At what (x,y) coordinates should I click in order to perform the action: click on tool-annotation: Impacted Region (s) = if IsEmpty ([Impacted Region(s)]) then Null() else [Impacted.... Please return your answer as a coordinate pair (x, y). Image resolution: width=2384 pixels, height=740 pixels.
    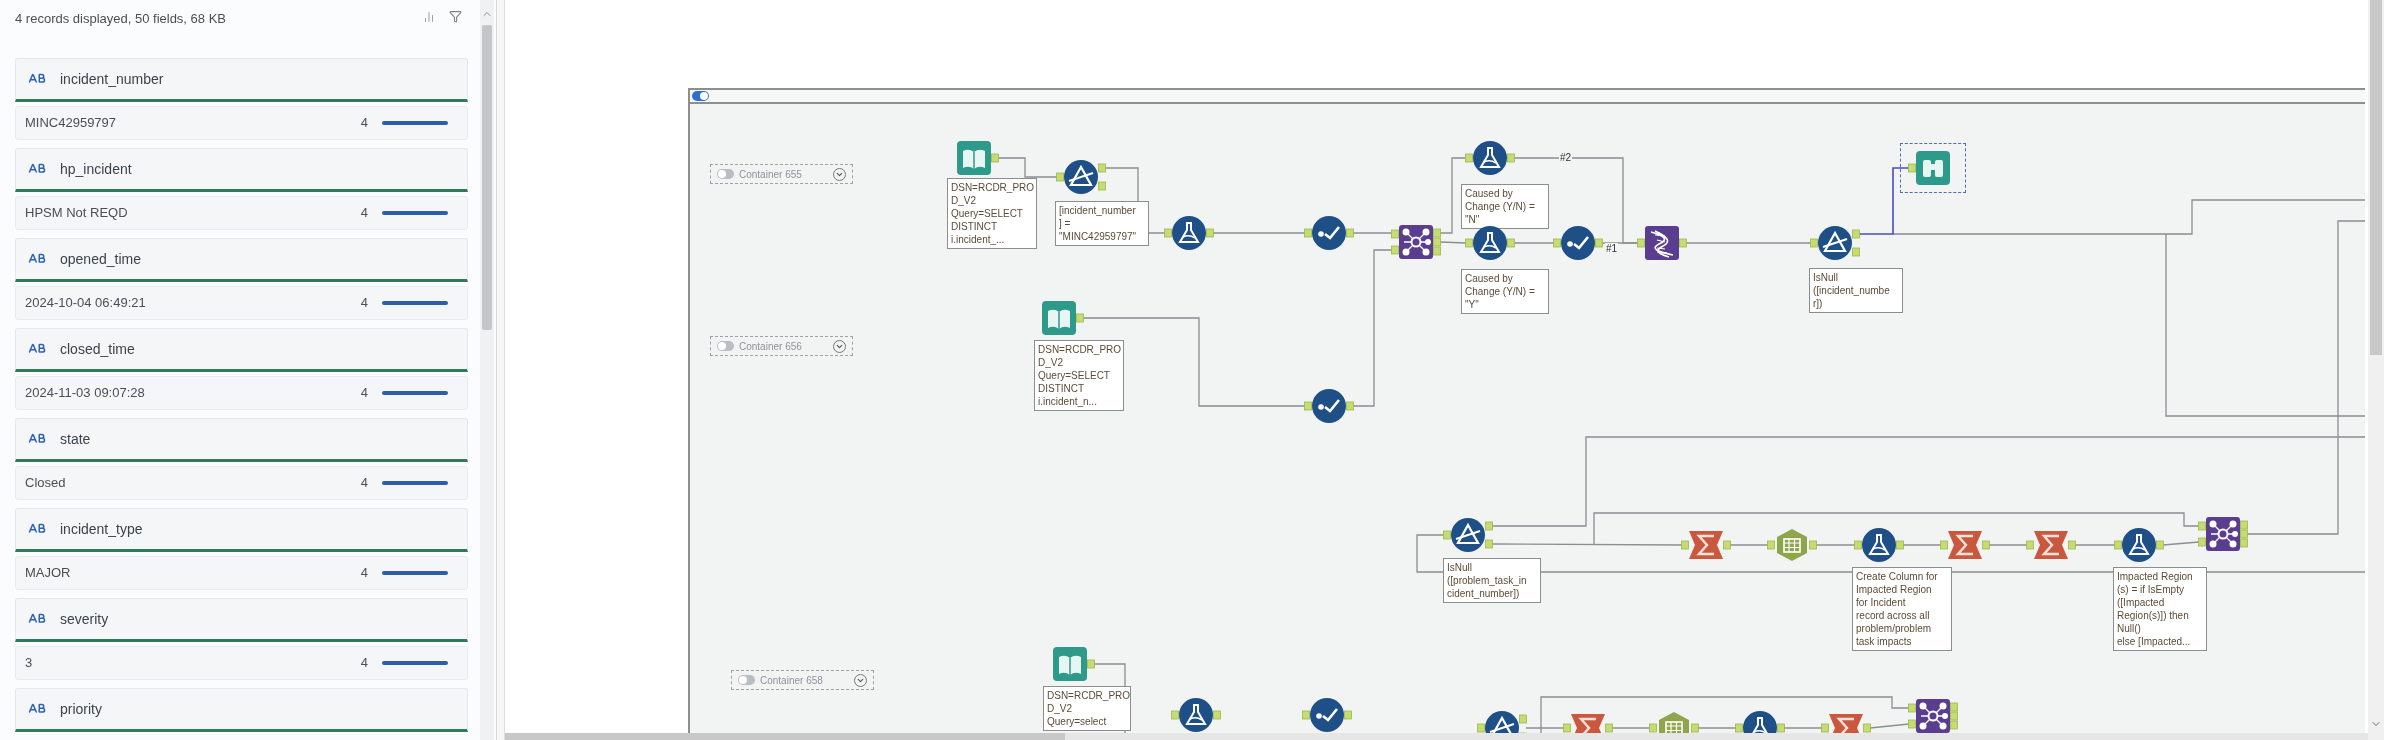
    Looking at the image, I should click on (2160, 609).